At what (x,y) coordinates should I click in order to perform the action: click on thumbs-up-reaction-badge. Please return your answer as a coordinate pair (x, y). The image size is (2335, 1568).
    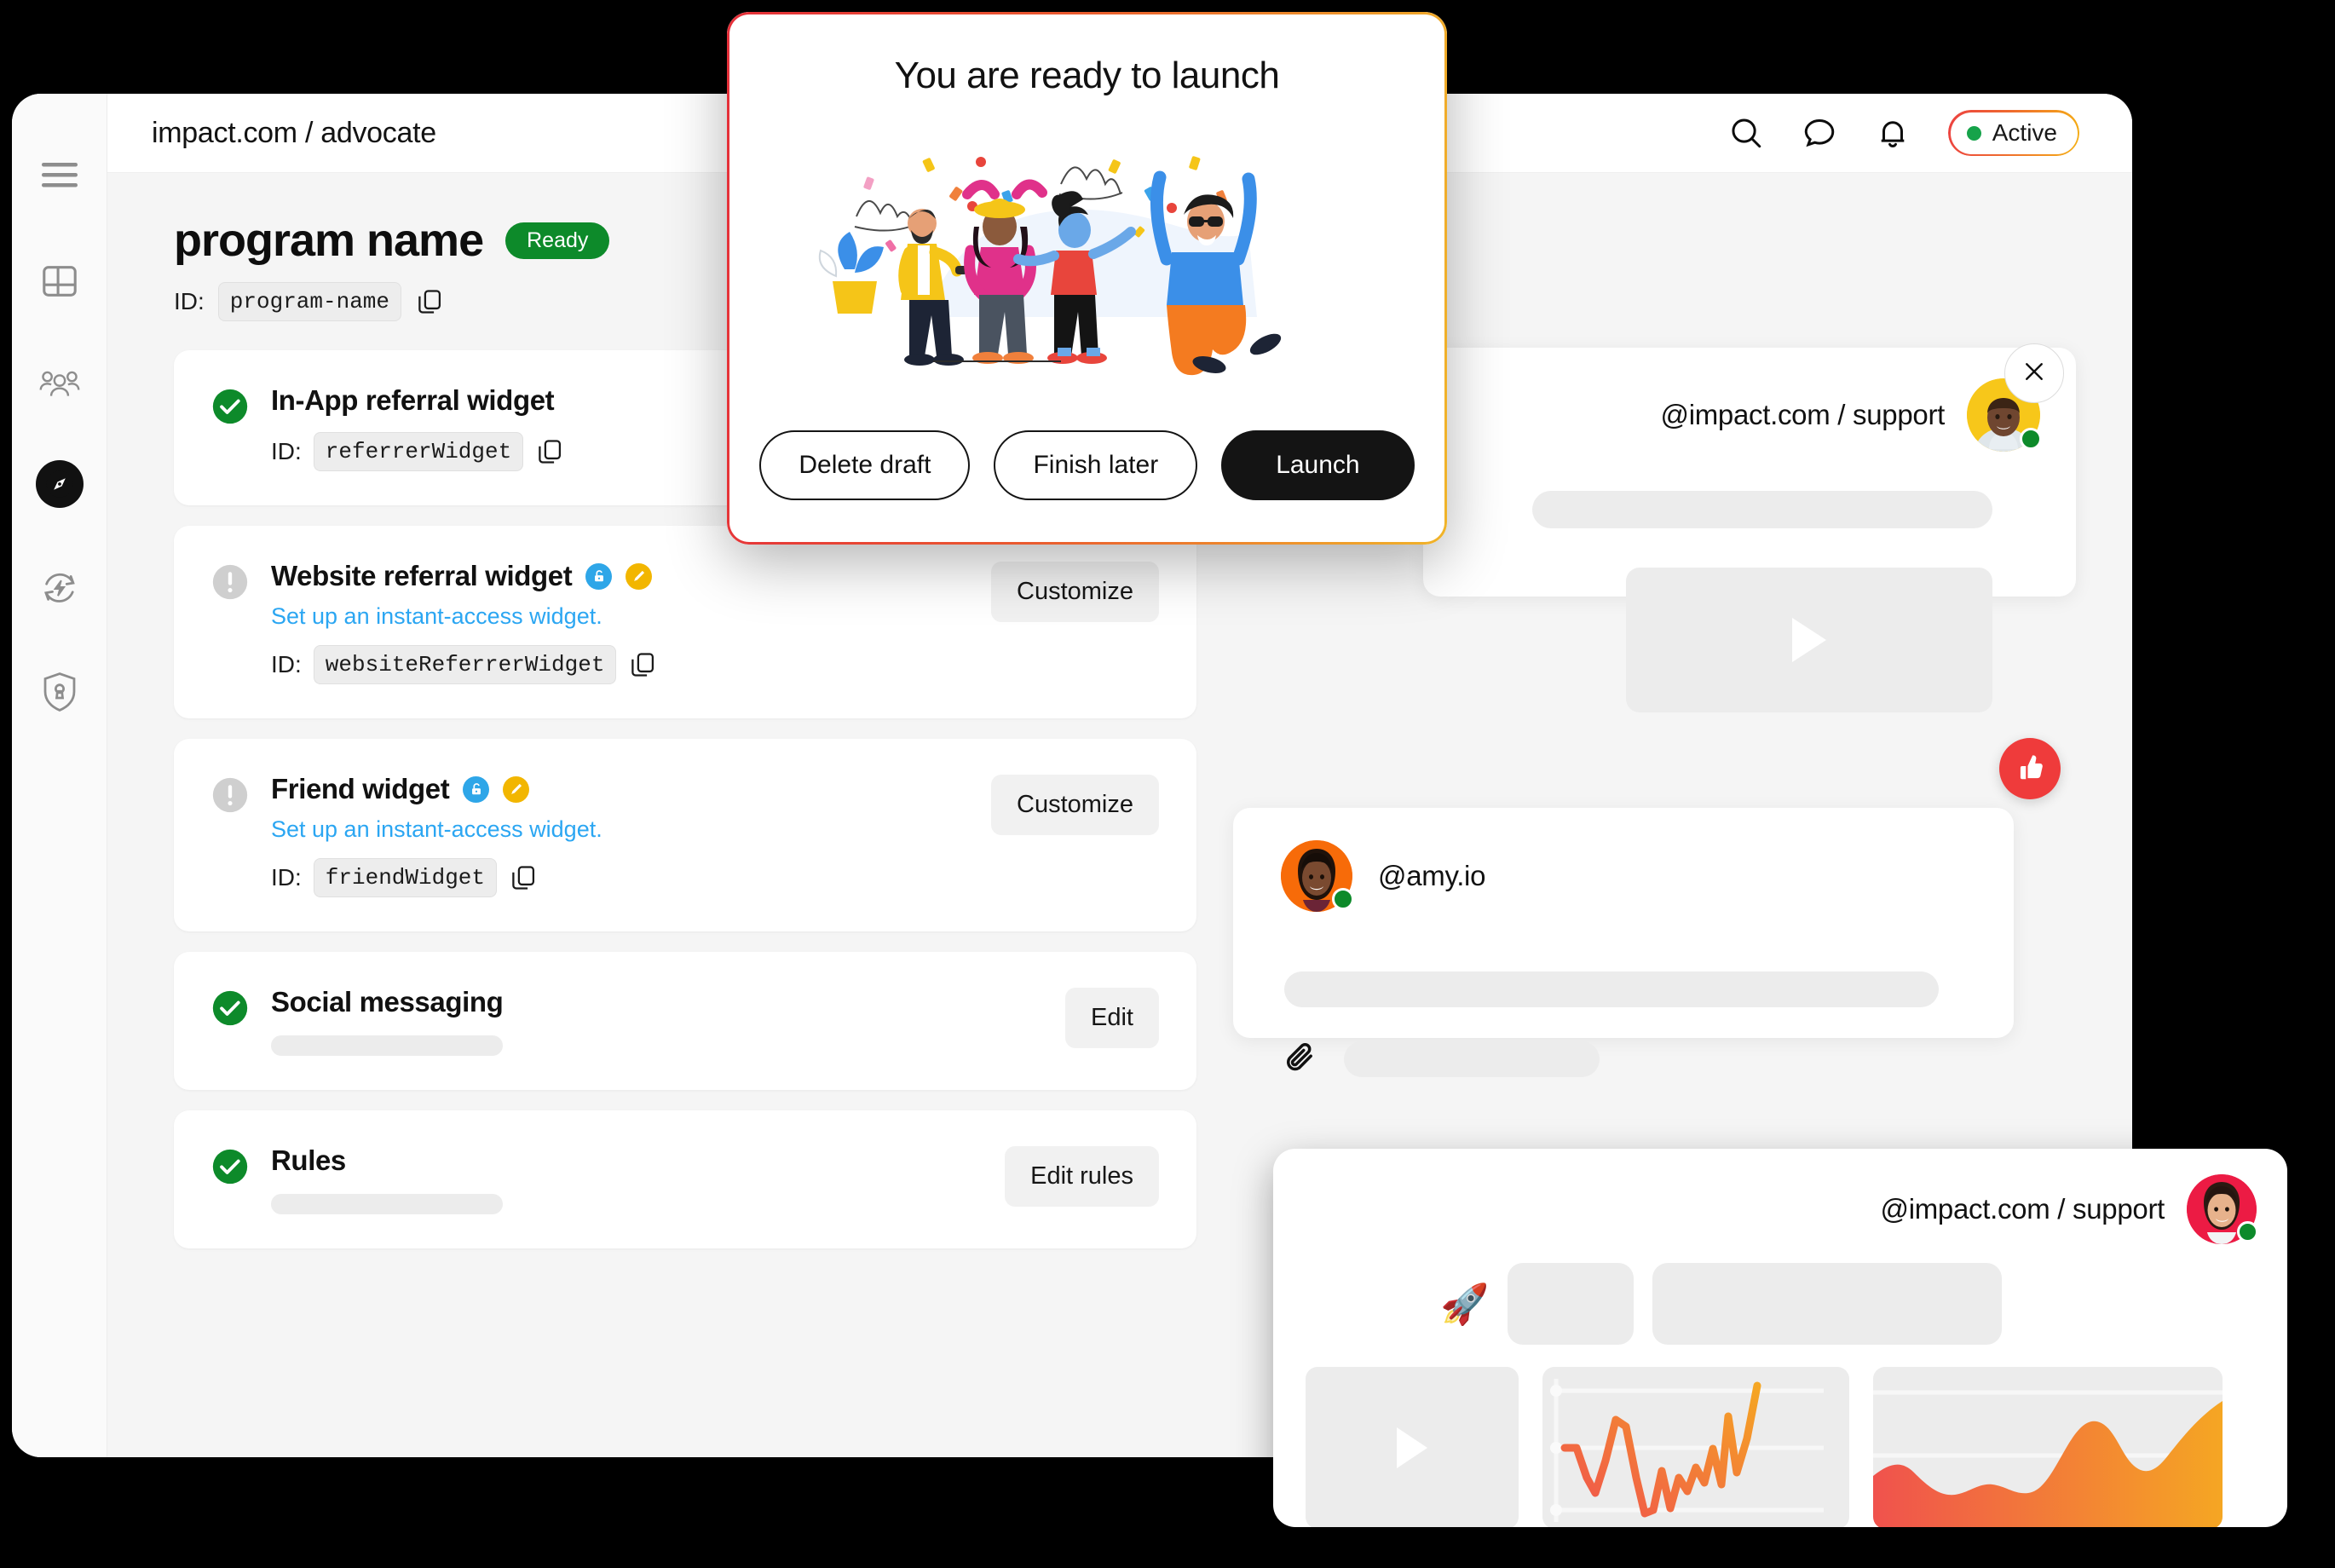
    Looking at the image, I should click on (2030, 768).